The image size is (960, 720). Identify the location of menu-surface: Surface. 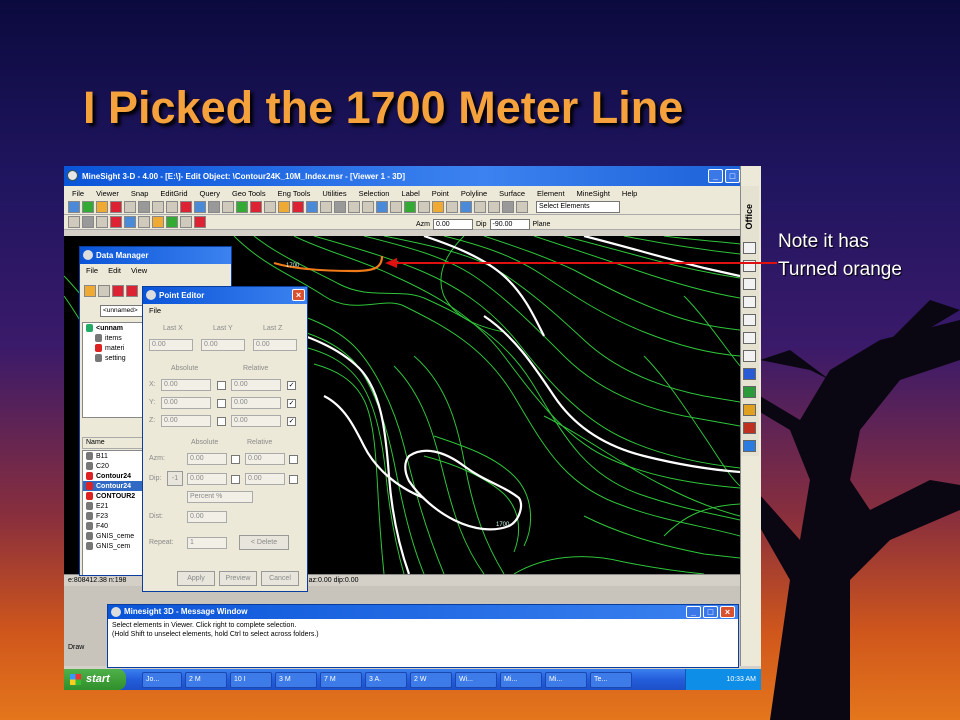
(512, 193).